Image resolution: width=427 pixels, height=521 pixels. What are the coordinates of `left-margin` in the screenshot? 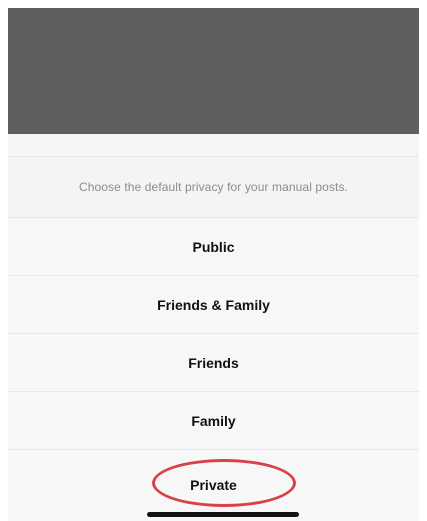 It's located at (4, 260).